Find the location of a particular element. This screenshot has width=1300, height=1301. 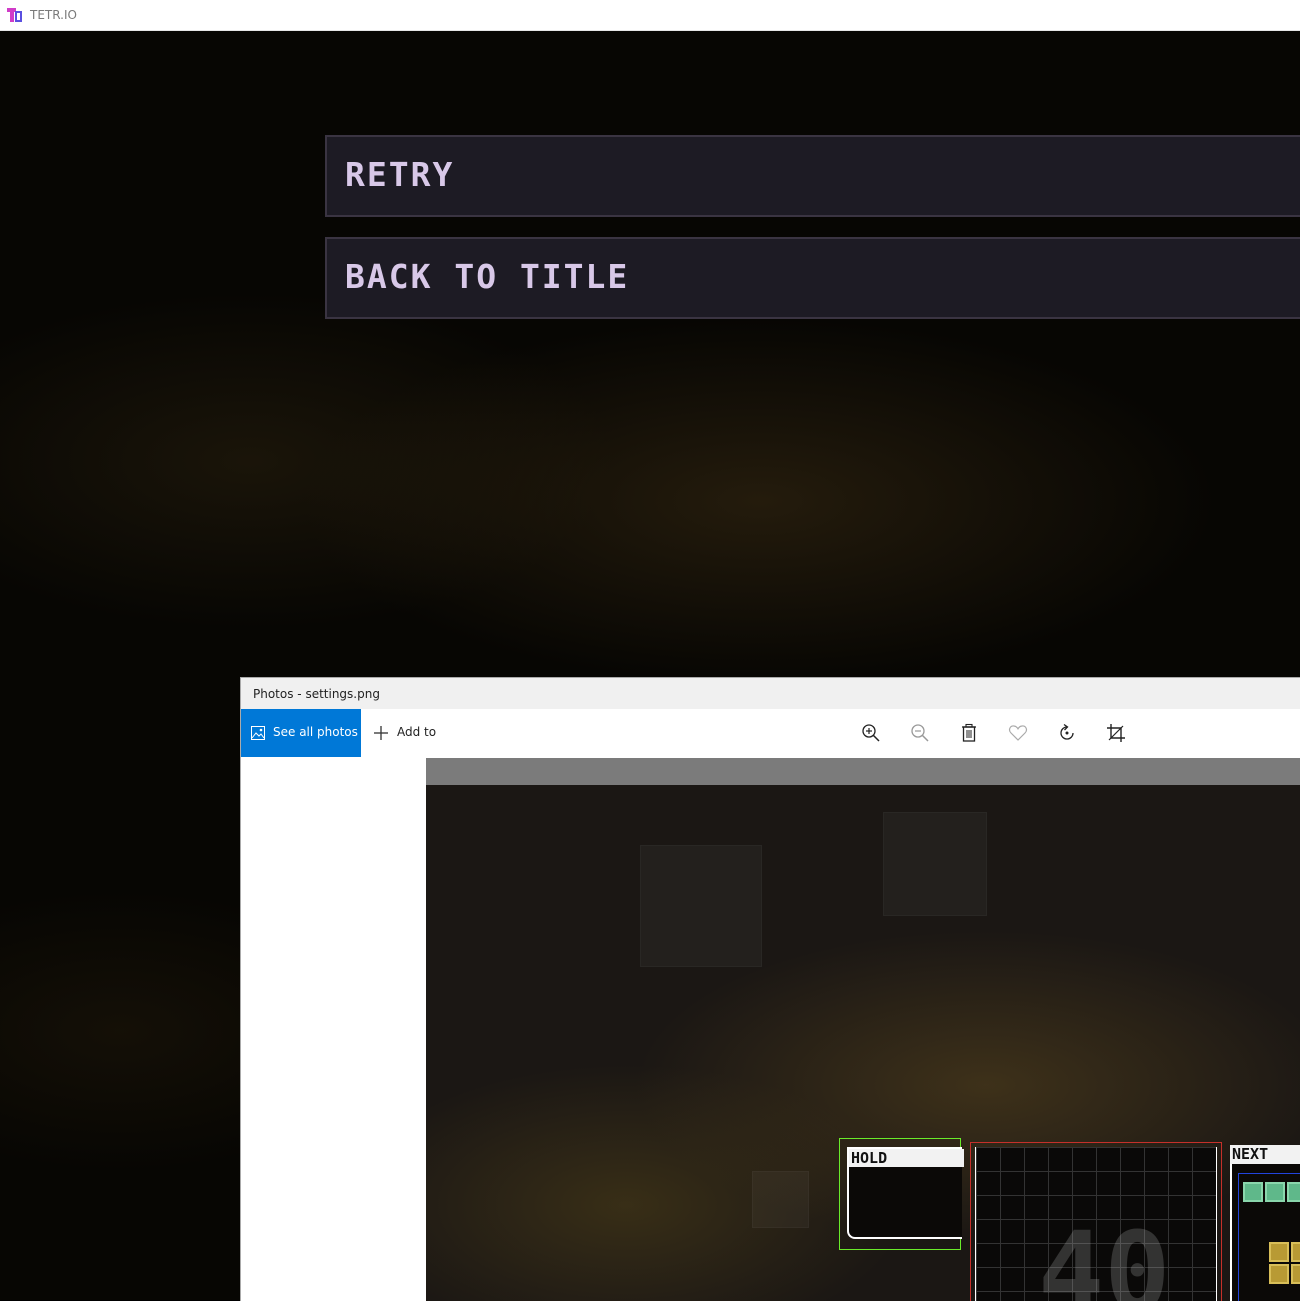

see-all-photos-button: See all photos is located at coordinates (301, 733).